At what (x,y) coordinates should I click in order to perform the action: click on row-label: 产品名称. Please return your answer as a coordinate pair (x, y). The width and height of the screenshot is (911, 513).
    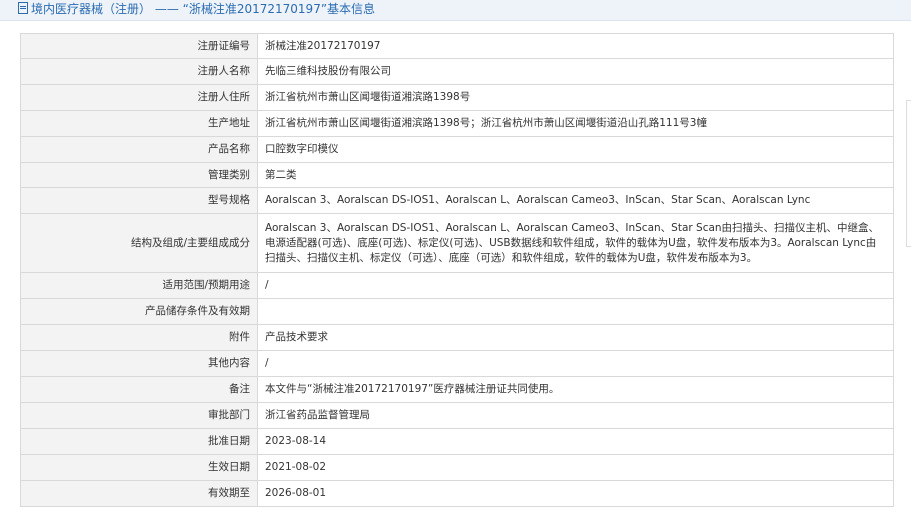
    Looking at the image, I should click on (139, 149).